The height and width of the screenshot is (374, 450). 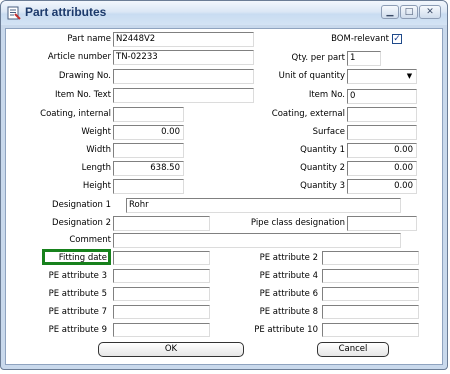 What do you see at coordinates (257, 240) in the screenshot?
I see `comment-field` at bounding box center [257, 240].